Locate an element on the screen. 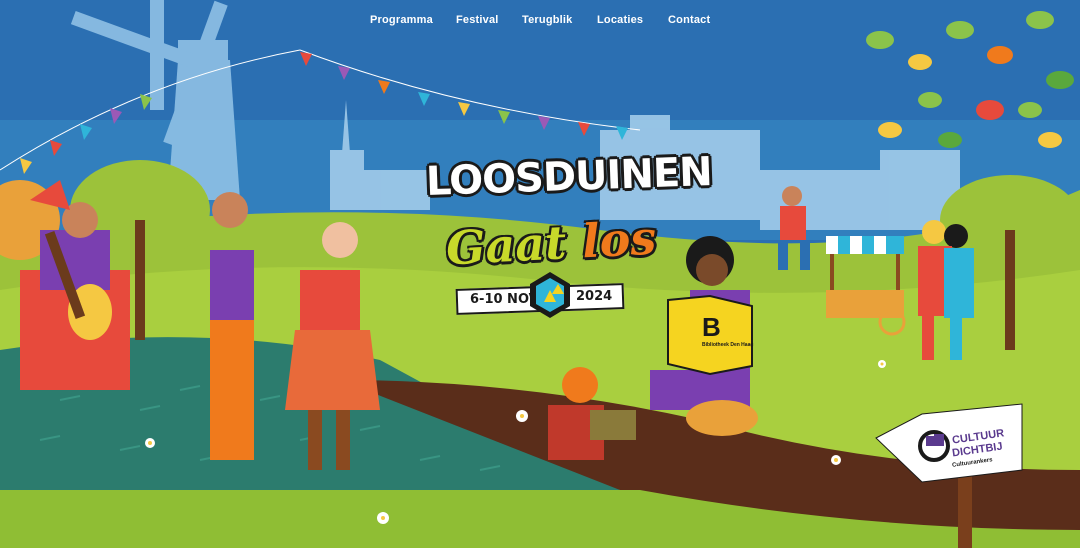 The image size is (1080, 548). date-ribbon: 6-10 NOV 2024 is located at coordinates (540, 295).